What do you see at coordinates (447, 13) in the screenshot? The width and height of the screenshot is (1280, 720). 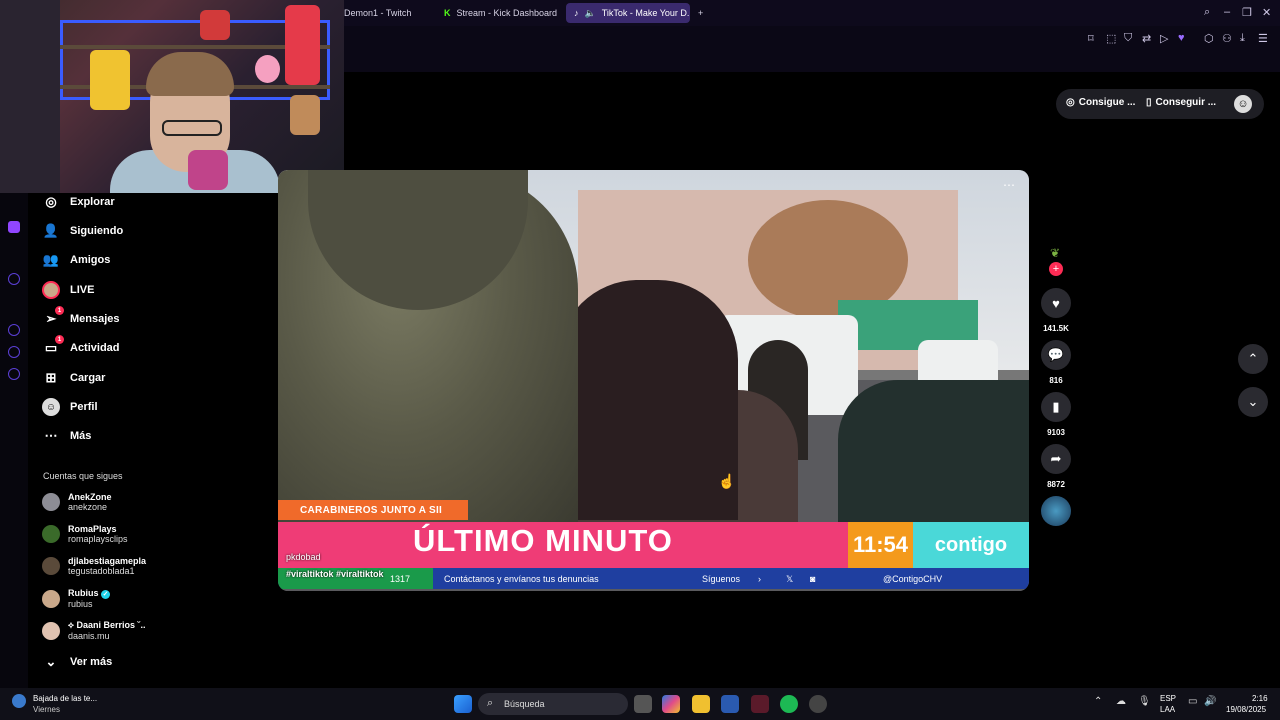 I see `kick-icon: K` at bounding box center [447, 13].